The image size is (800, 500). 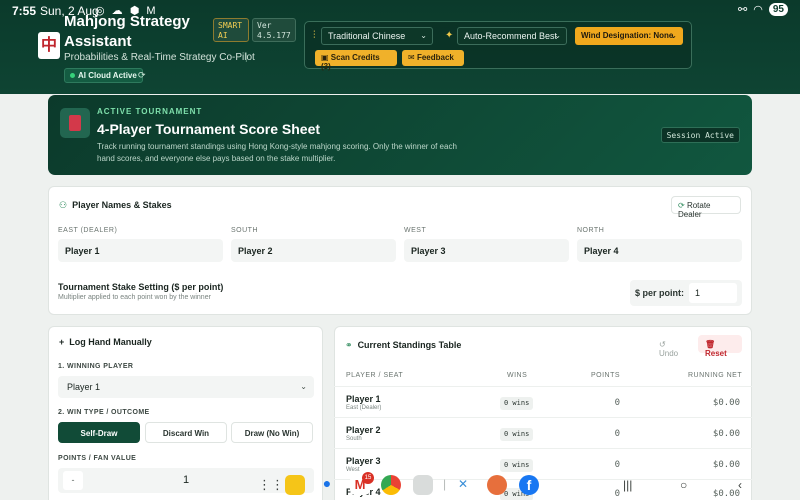 I want to click on wind-designation-button: Wind Designation: None ⌄, so click(x=629, y=36).